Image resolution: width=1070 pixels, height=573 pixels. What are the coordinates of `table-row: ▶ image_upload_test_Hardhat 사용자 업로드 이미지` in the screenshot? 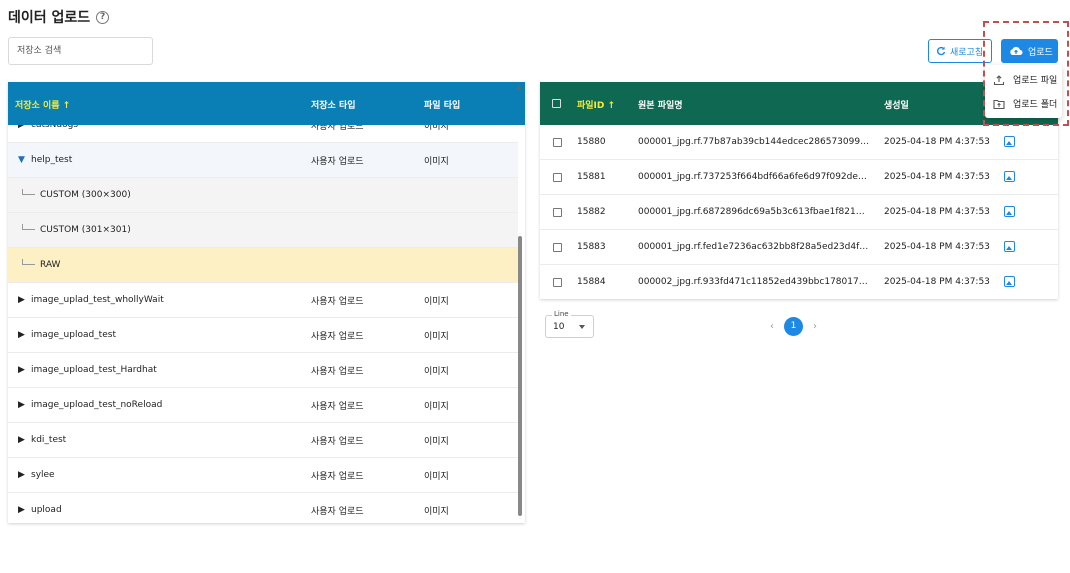 It's located at (263, 370).